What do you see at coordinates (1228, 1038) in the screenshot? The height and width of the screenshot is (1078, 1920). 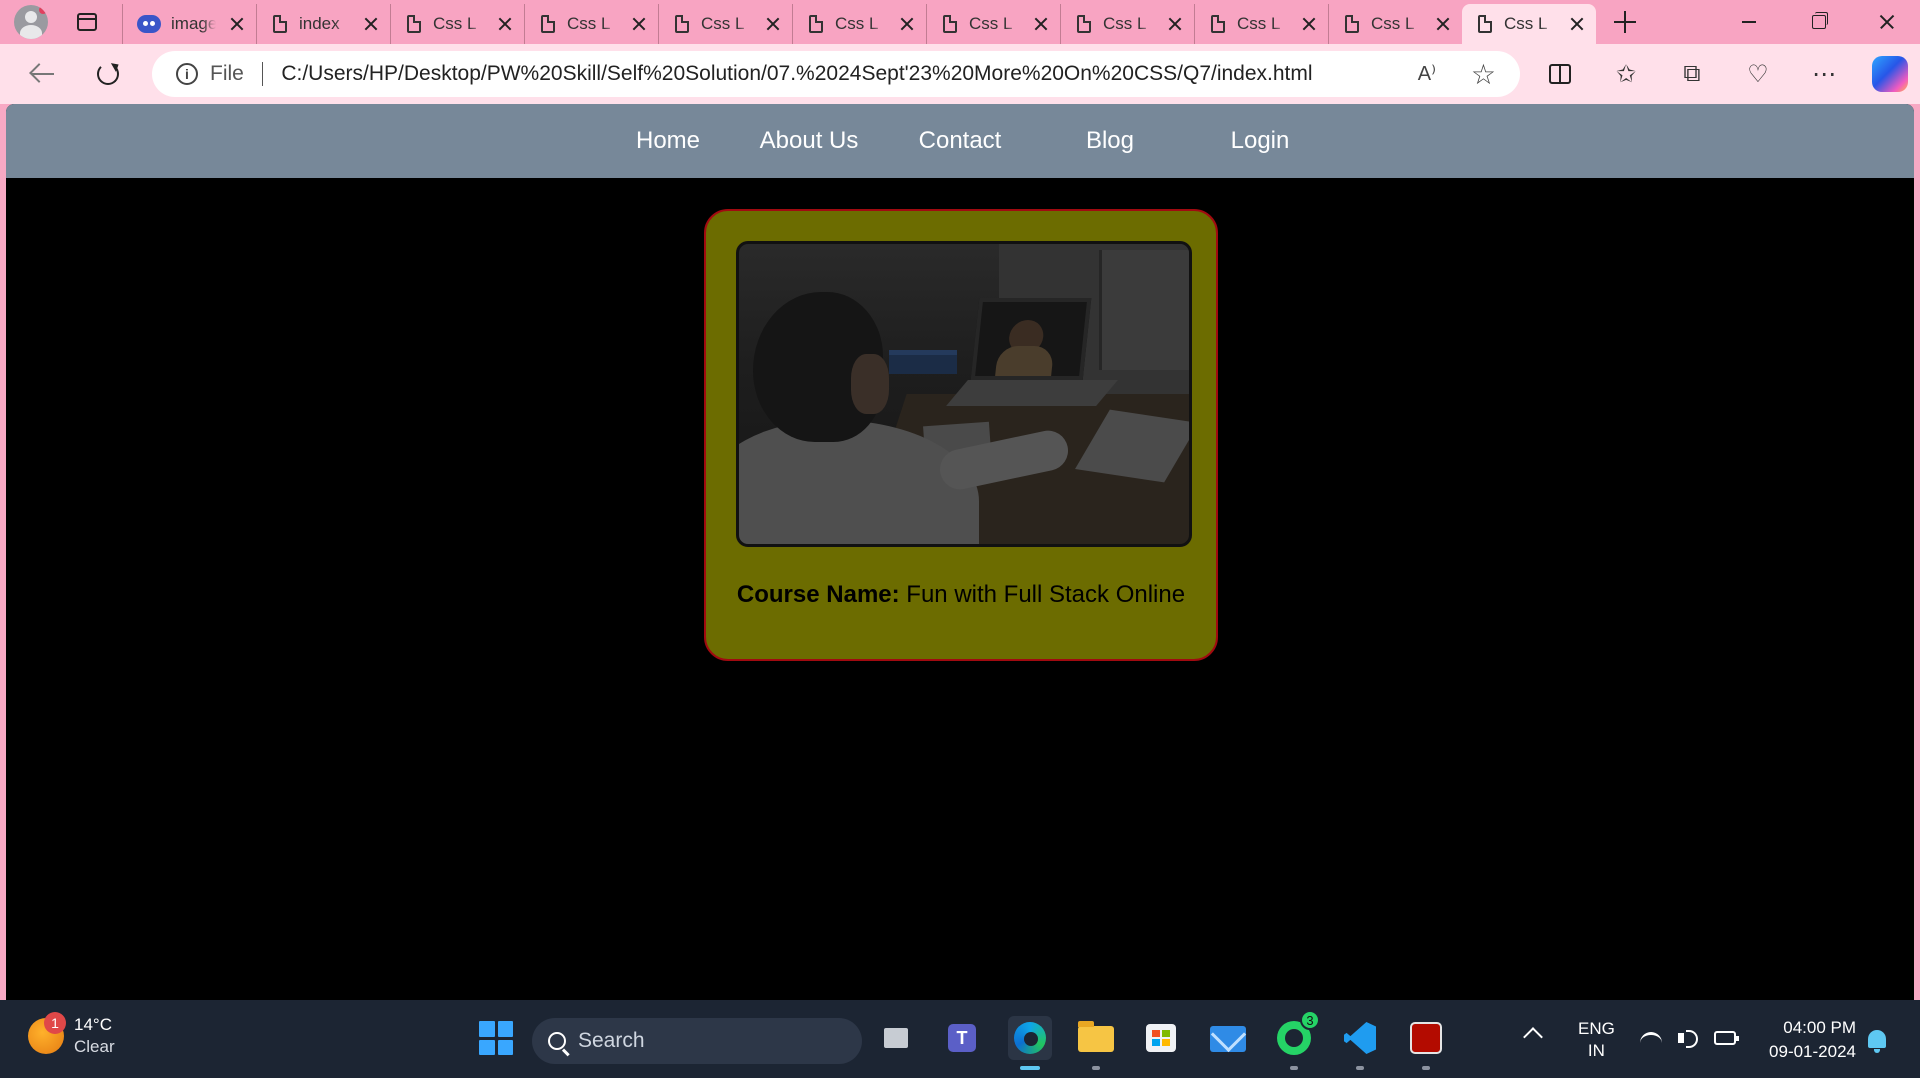 I see `mail-icon` at bounding box center [1228, 1038].